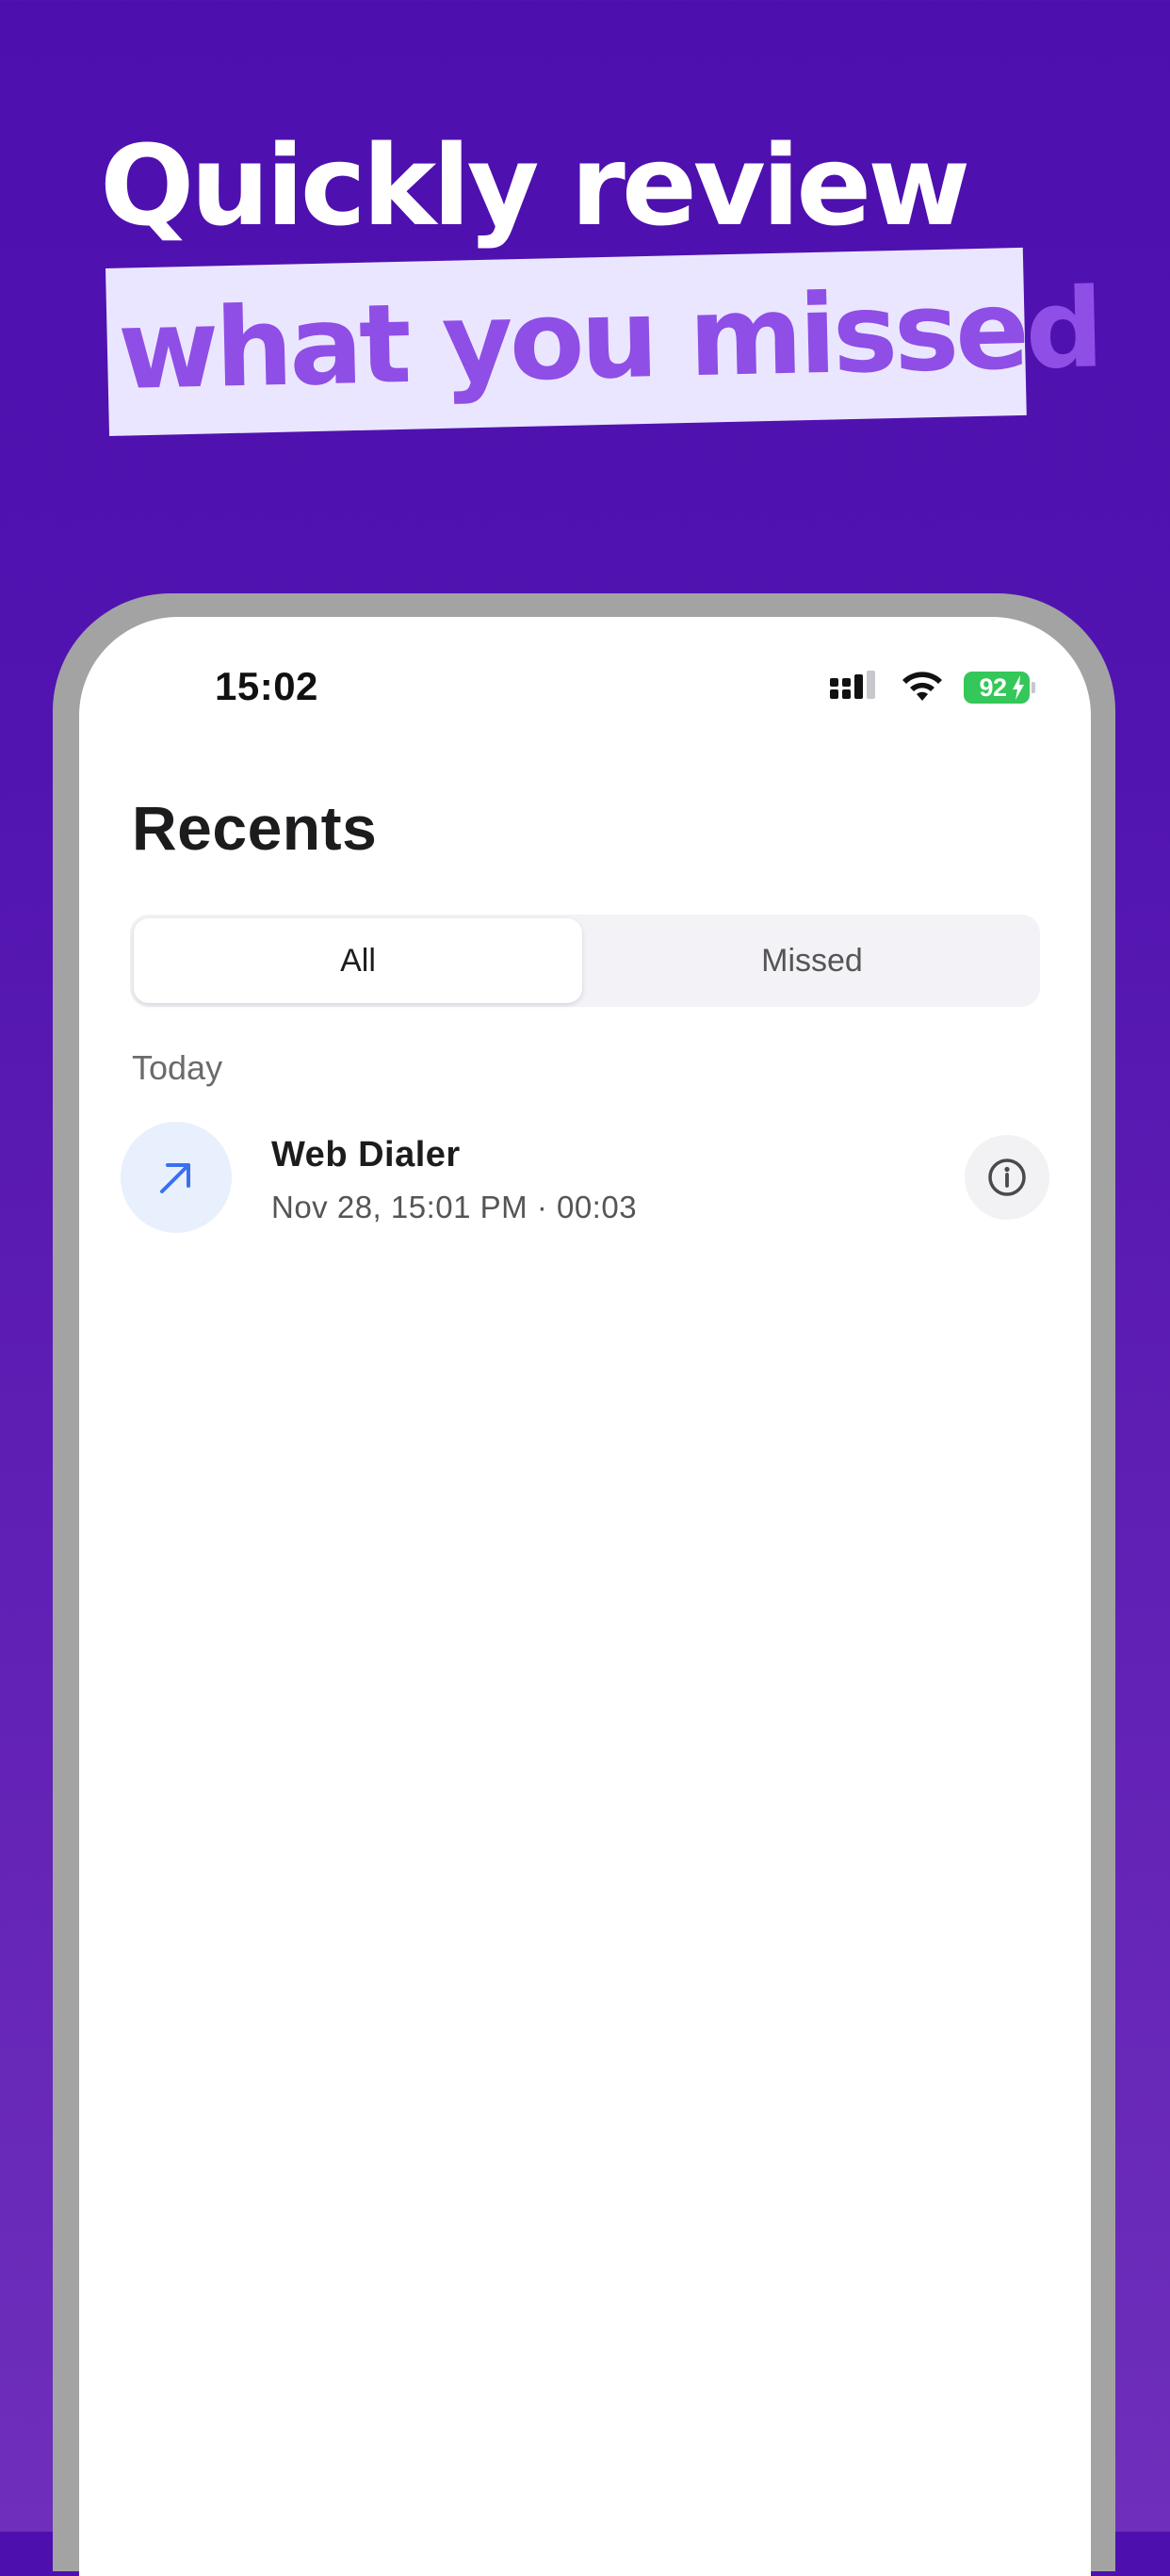 The height and width of the screenshot is (2576, 1170). What do you see at coordinates (993, 687) in the screenshot?
I see `battery-level: 92` at bounding box center [993, 687].